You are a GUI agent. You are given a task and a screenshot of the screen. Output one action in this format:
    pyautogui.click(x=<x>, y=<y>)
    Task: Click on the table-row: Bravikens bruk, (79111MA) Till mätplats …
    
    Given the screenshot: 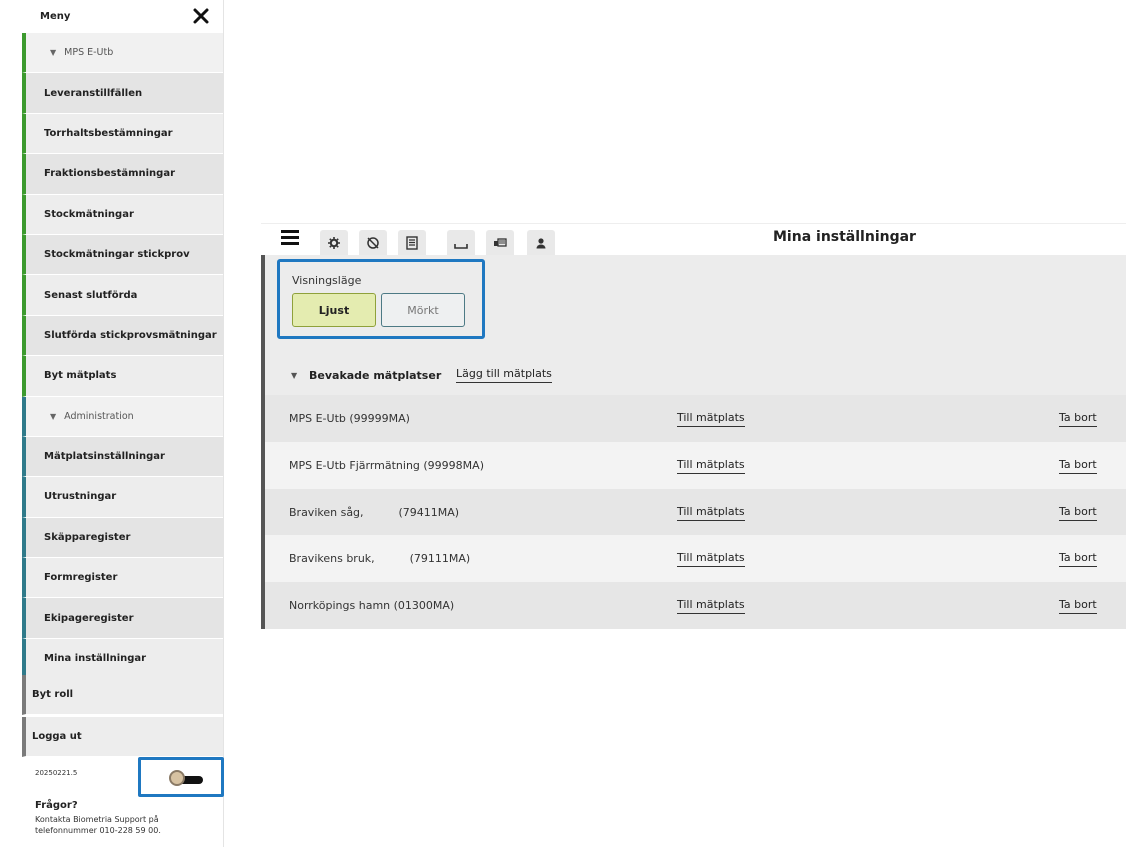 What is the action you would take?
    pyautogui.click(x=695, y=558)
    